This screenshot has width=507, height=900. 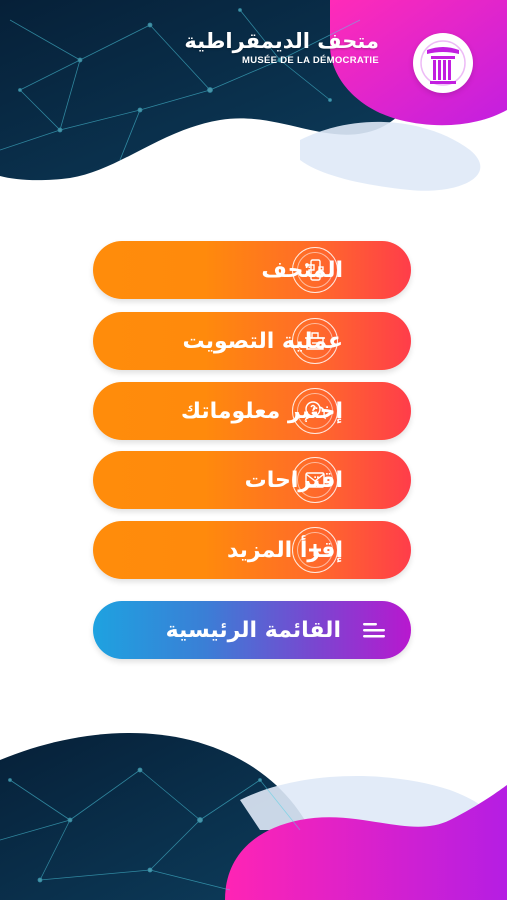 I want to click on envelope-icon, so click(x=315, y=480).